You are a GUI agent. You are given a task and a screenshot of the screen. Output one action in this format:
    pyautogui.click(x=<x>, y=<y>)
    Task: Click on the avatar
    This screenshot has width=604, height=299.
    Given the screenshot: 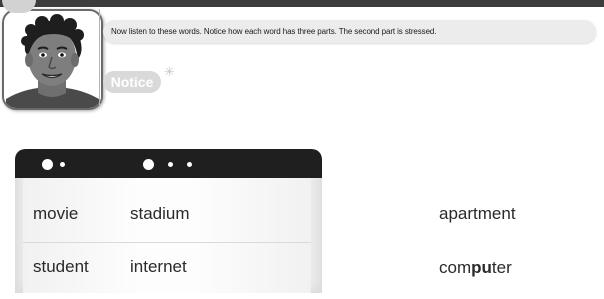 What is the action you would take?
    pyautogui.click(x=52, y=59)
    